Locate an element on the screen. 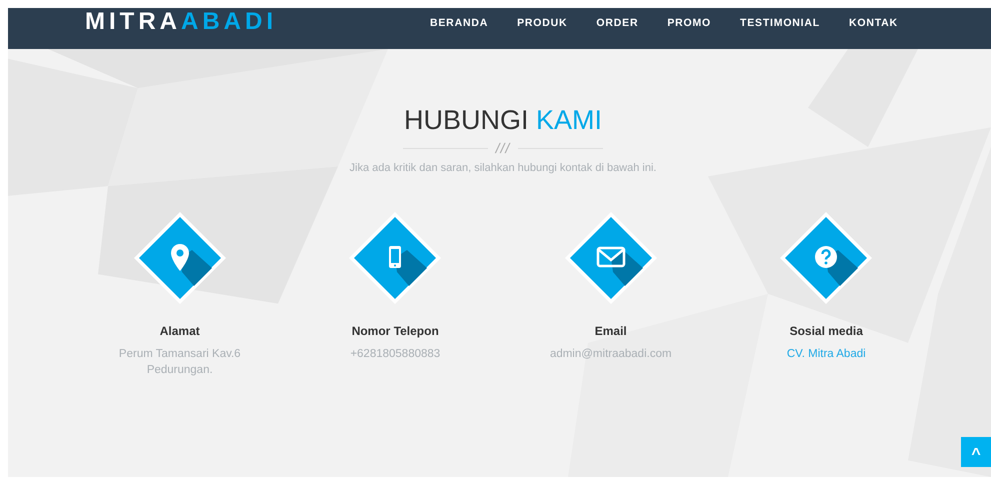 The image size is (991, 486). contact-value: Perum Tamansari Kav.6 Pedurungan. is located at coordinates (180, 362).